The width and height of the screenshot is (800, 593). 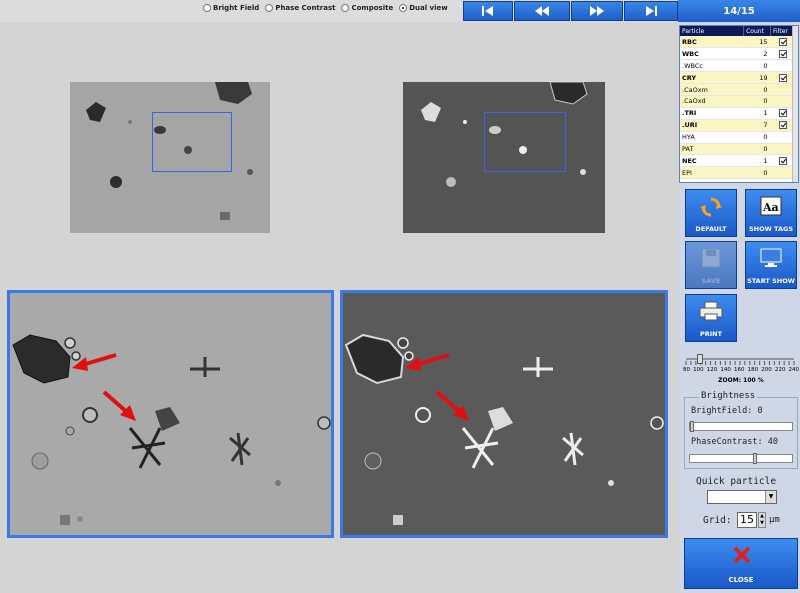 I want to click on last-image-button, so click(x=651, y=11).